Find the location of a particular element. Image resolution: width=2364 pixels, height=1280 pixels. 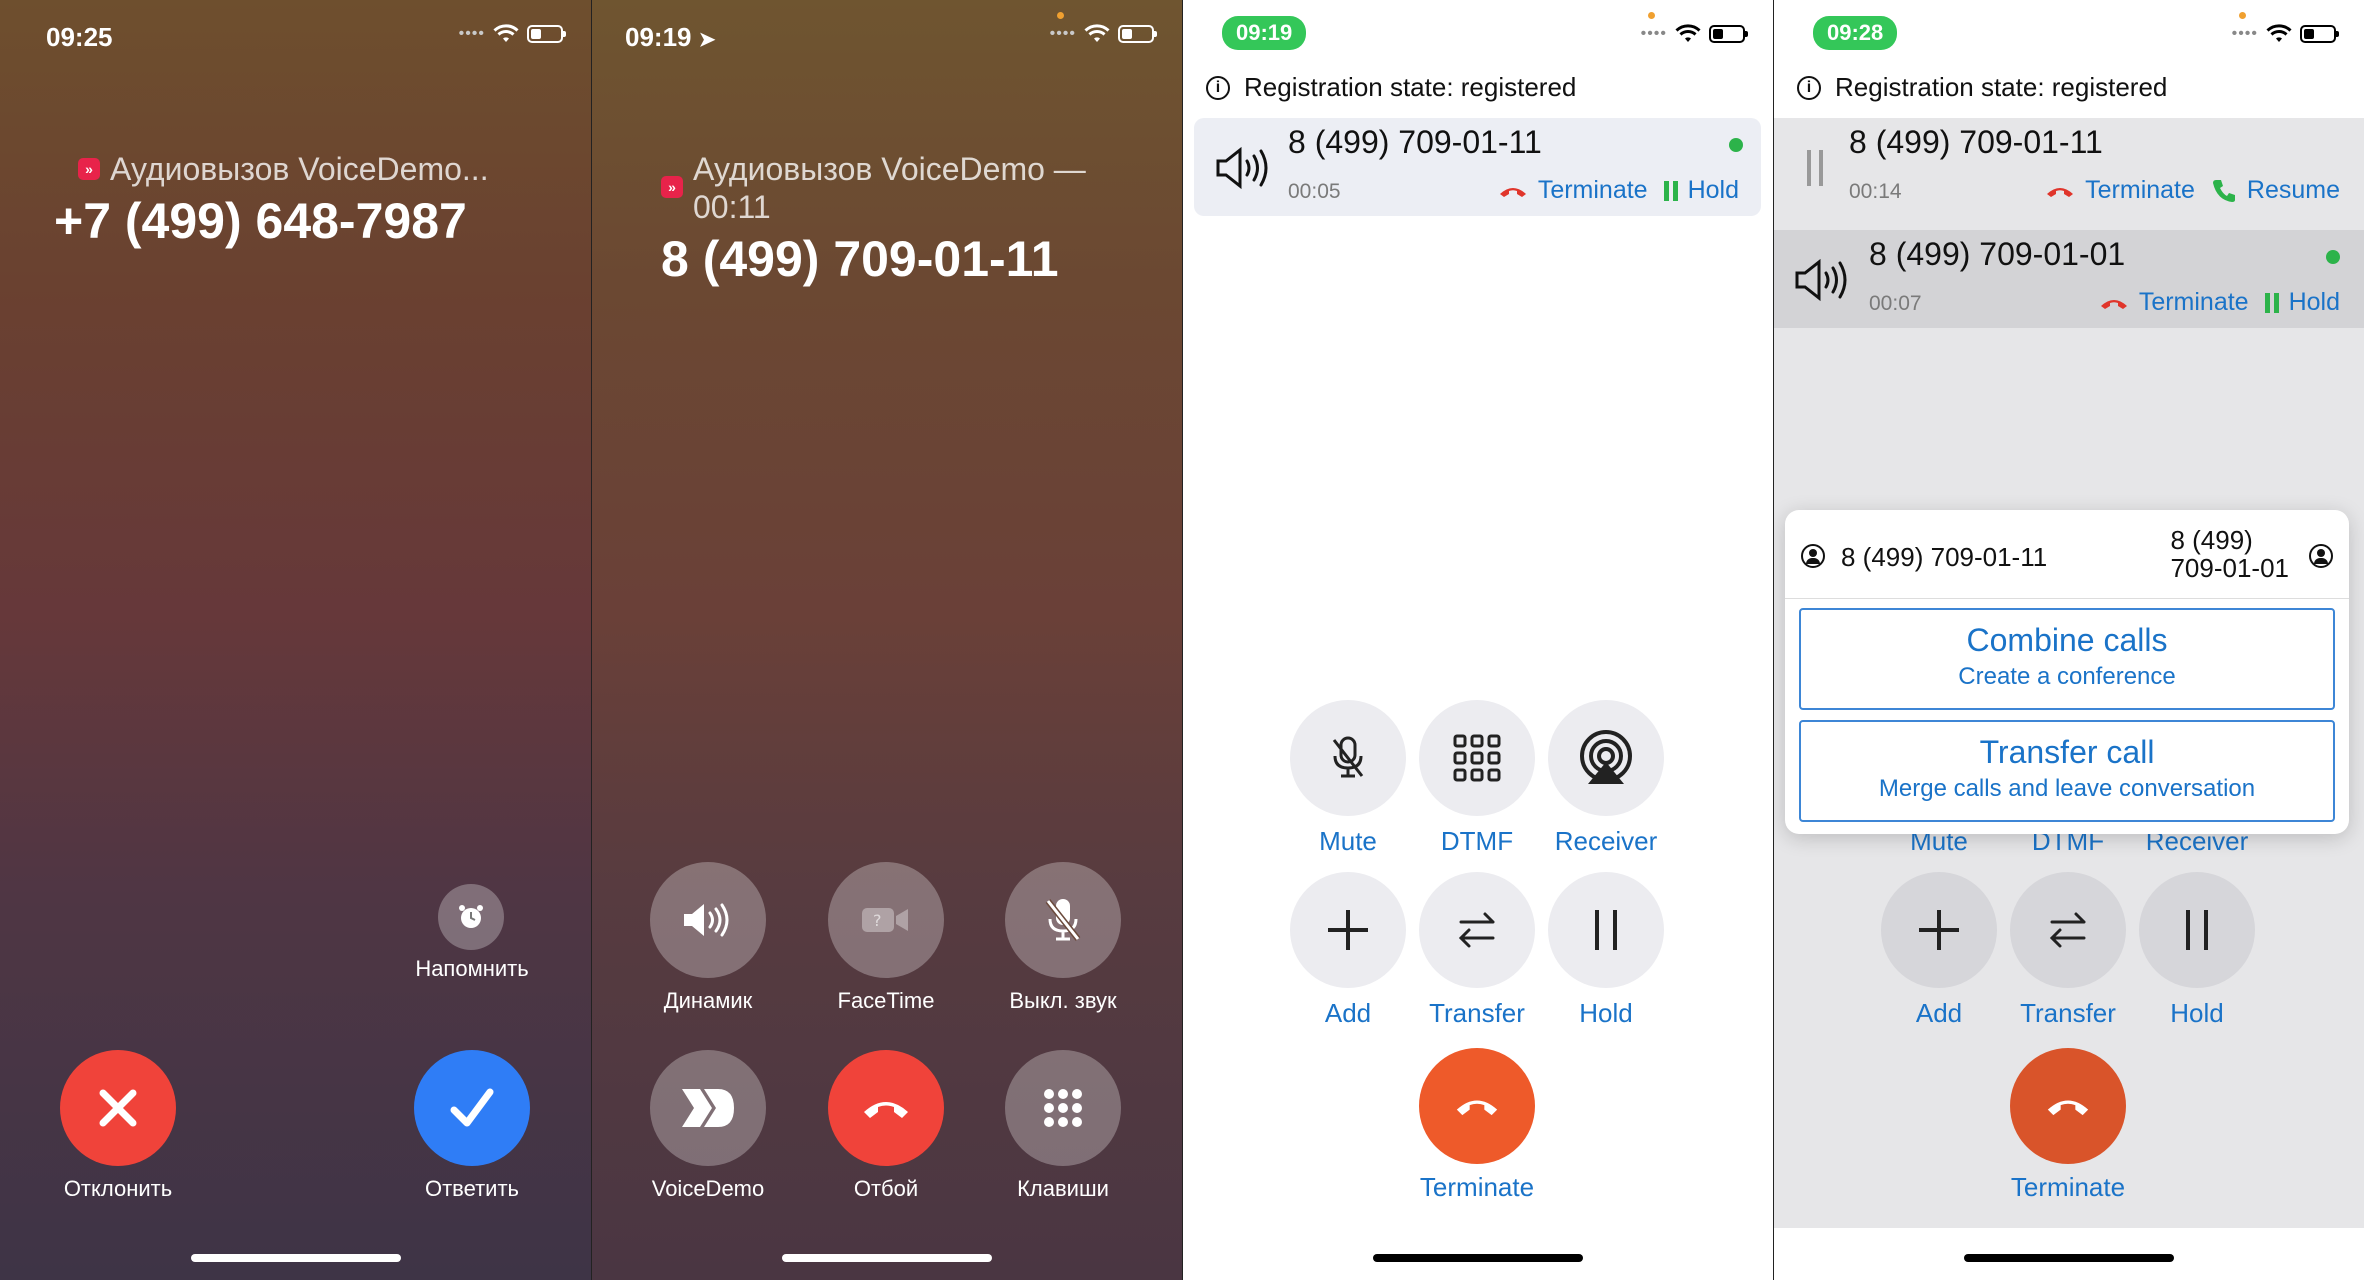

status-icons-overlay: •••• is located at coordinates (2285, 34).